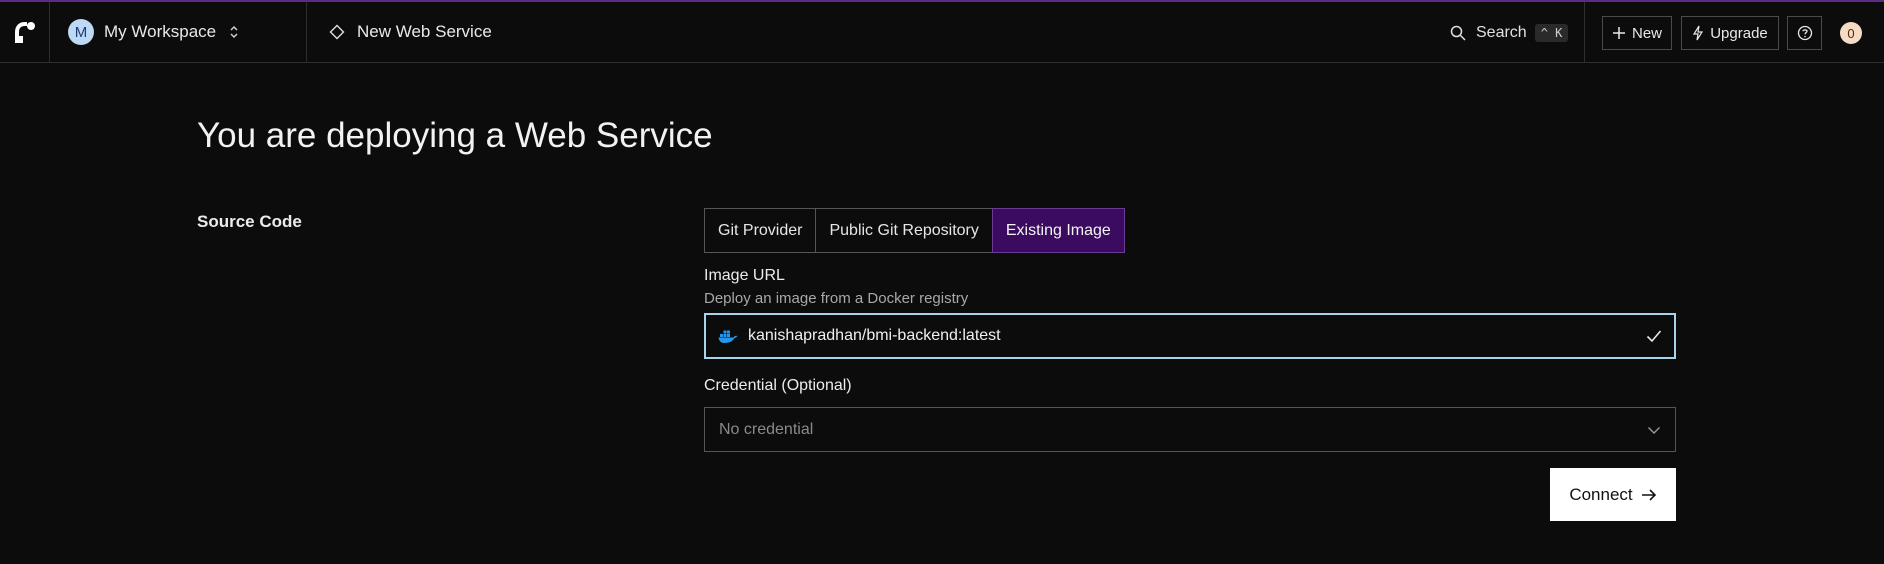 The width and height of the screenshot is (1884, 564). Describe the element at coordinates (728, 336) in the screenshot. I see `docker-icon` at that location.